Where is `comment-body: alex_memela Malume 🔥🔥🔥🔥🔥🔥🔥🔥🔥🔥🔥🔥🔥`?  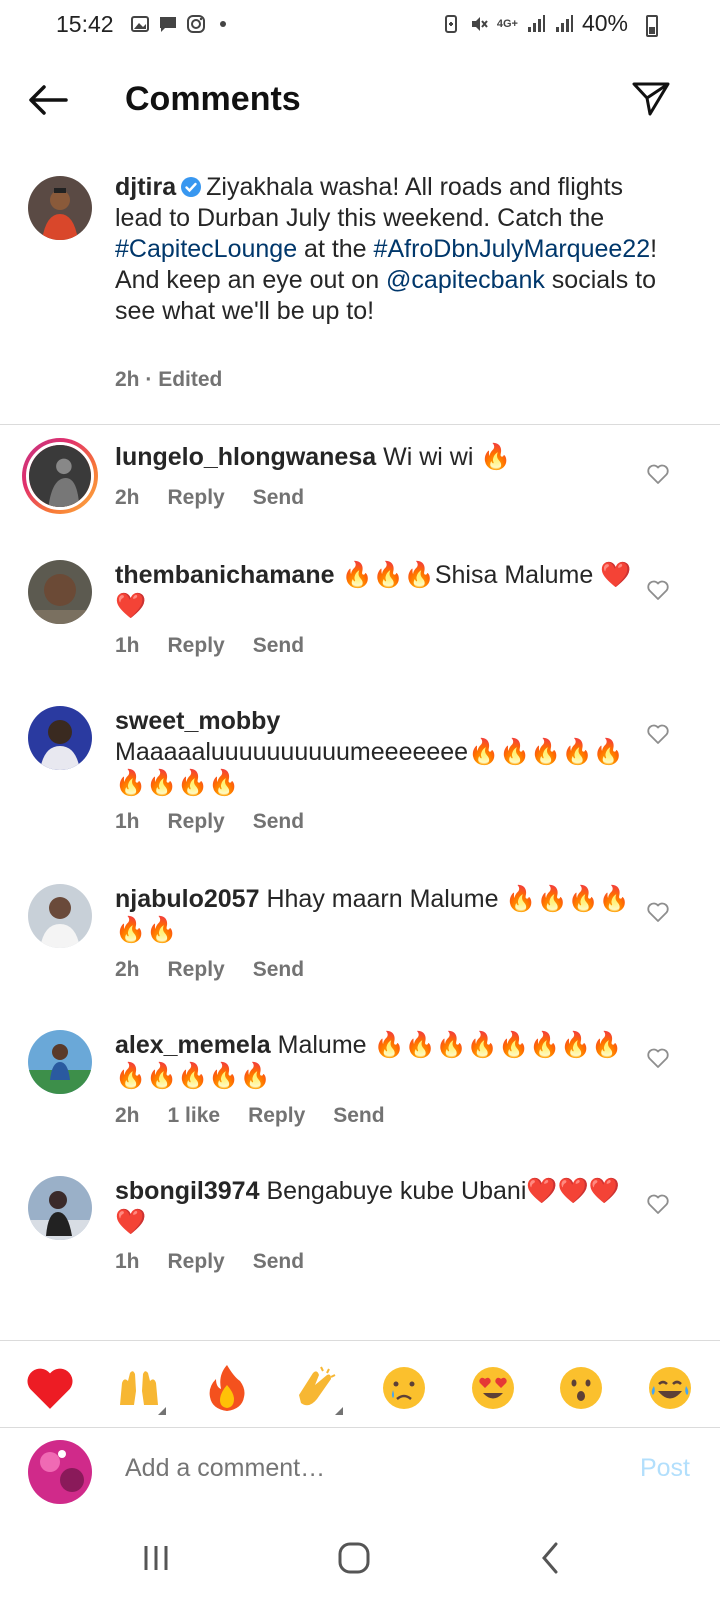 comment-body: alex_memela Malume 🔥🔥🔥🔥🔥🔥🔥🔥🔥🔥🔥🔥🔥 is located at coordinates (375, 1061).